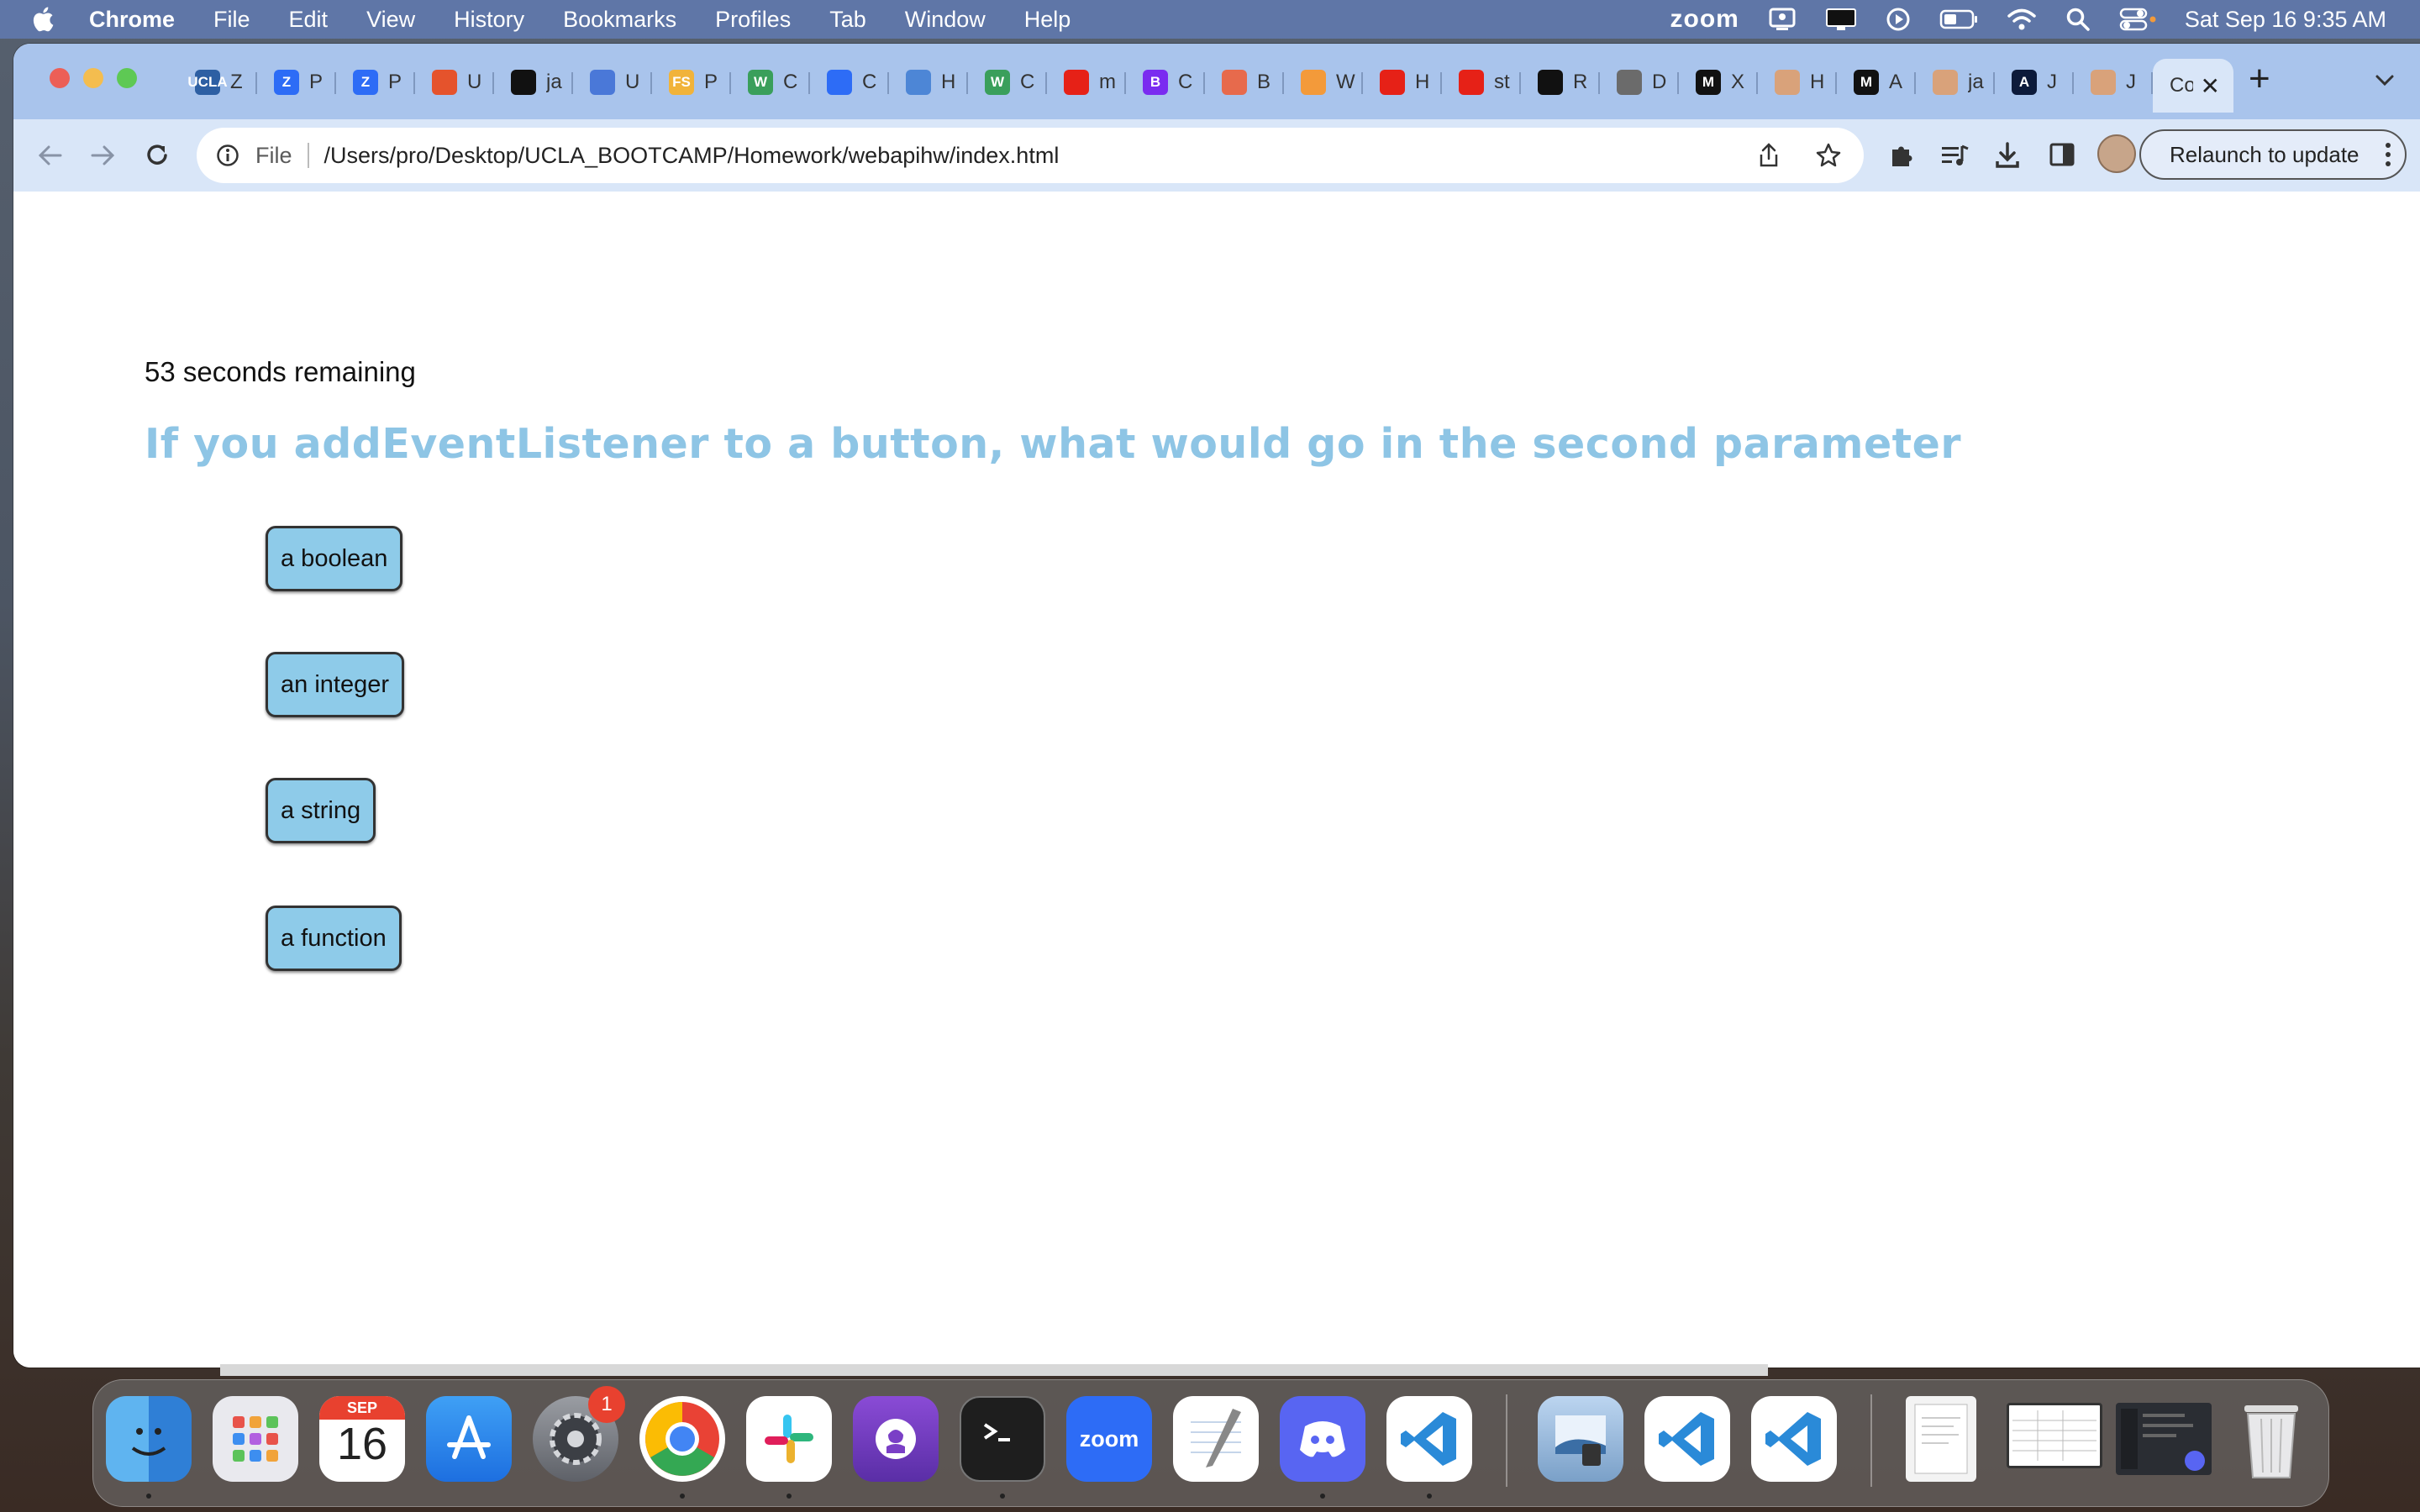  Describe the element at coordinates (1216, 1439) in the screenshot. I see `textedit-icon` at that location.